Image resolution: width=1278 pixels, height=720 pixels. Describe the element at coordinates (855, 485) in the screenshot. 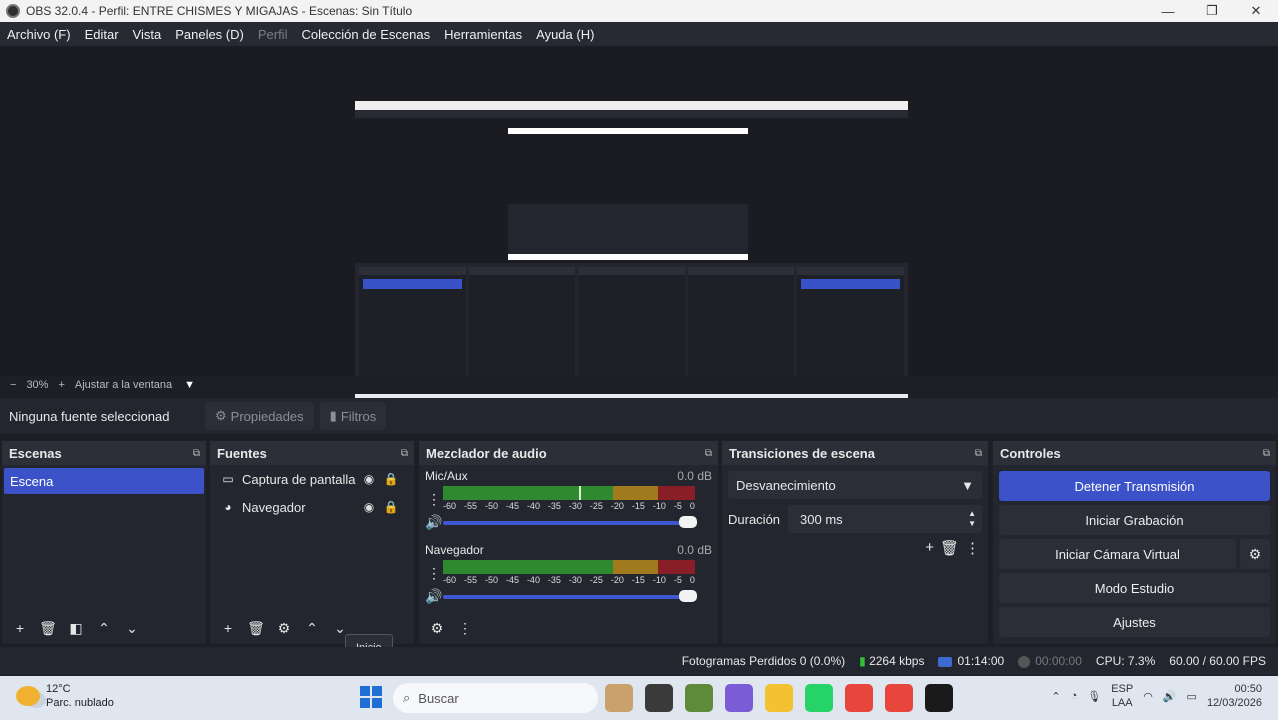

I see `transition-select: Desvanecimiento ▼` at that location.